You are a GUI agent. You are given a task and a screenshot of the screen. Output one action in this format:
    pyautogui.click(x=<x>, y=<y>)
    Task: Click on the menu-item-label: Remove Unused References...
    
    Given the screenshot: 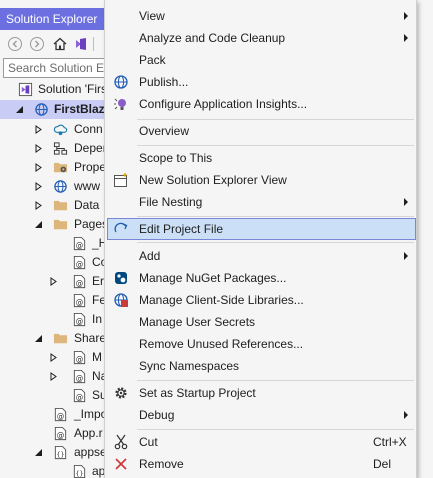 What is the action you would take?
    pyautogui.click(x=221, y=344)
    